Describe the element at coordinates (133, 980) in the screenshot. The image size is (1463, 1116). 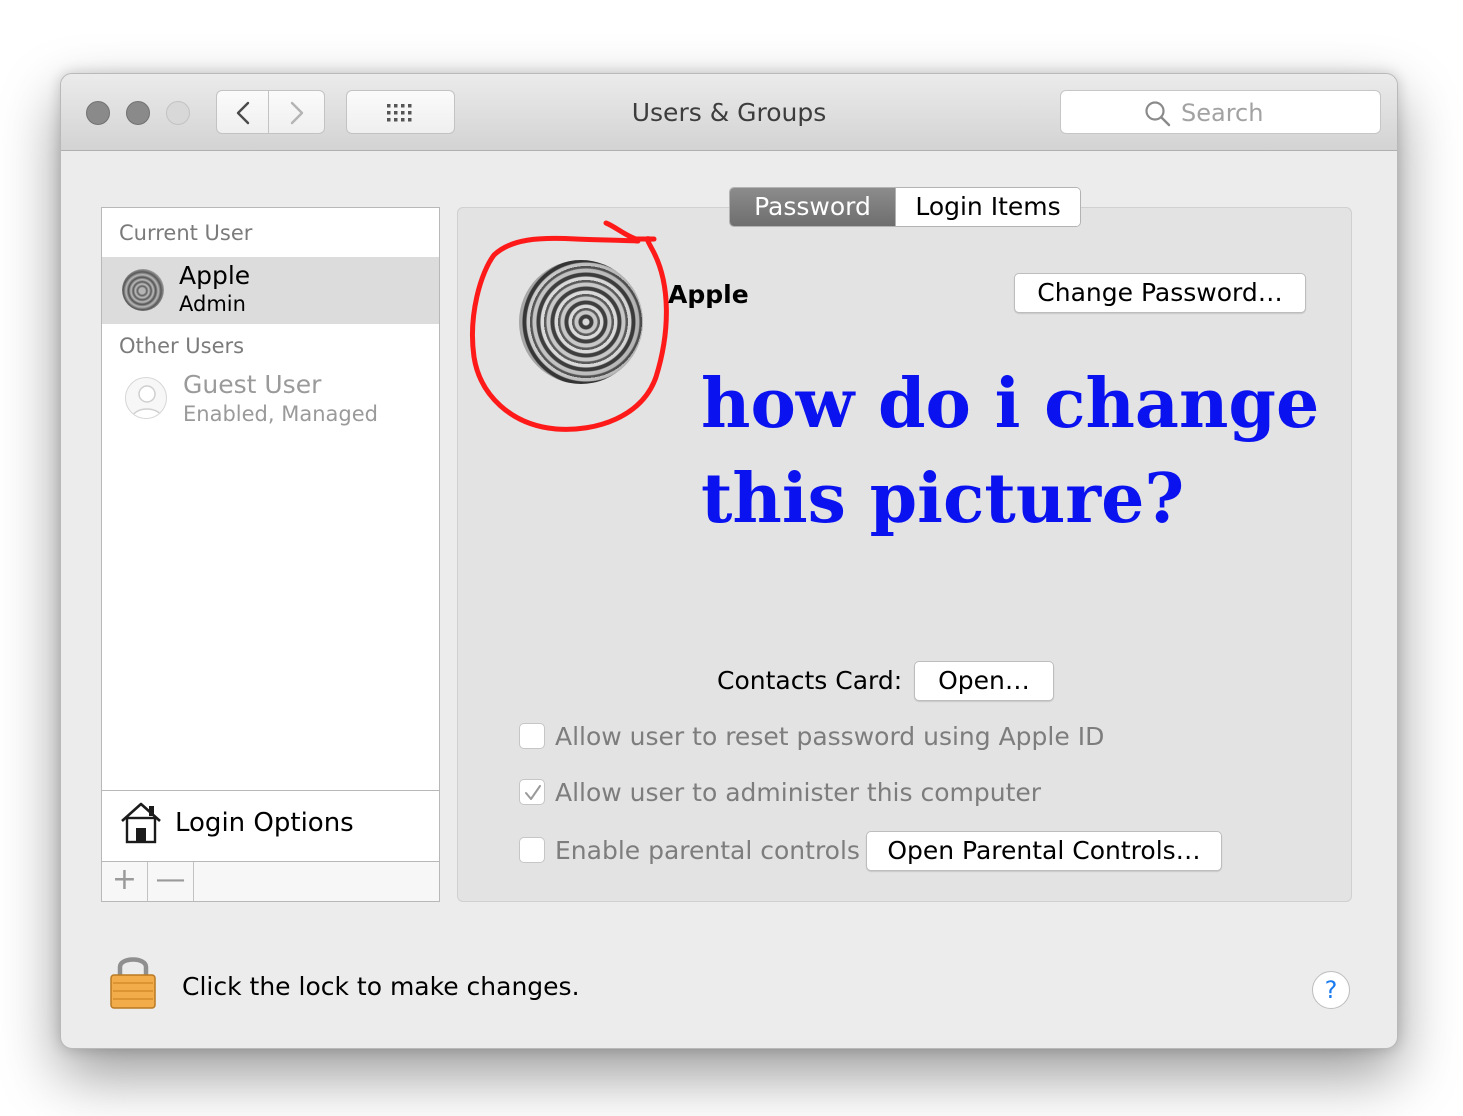
I see `lock-icon` at that location.